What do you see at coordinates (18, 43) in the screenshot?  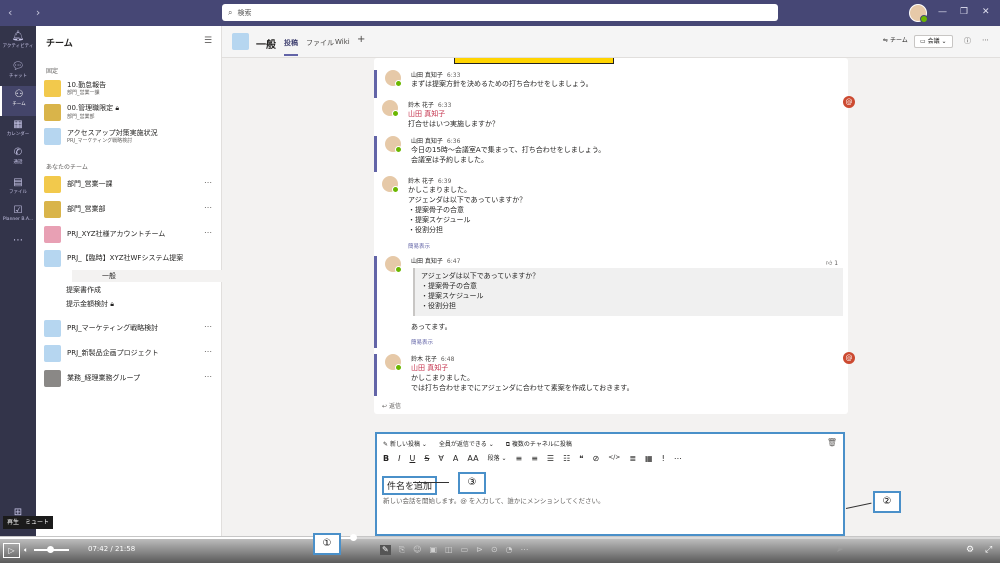 I see `rail-activity: 🔔︎ アクティビティ` at bounding box center [18, 43].